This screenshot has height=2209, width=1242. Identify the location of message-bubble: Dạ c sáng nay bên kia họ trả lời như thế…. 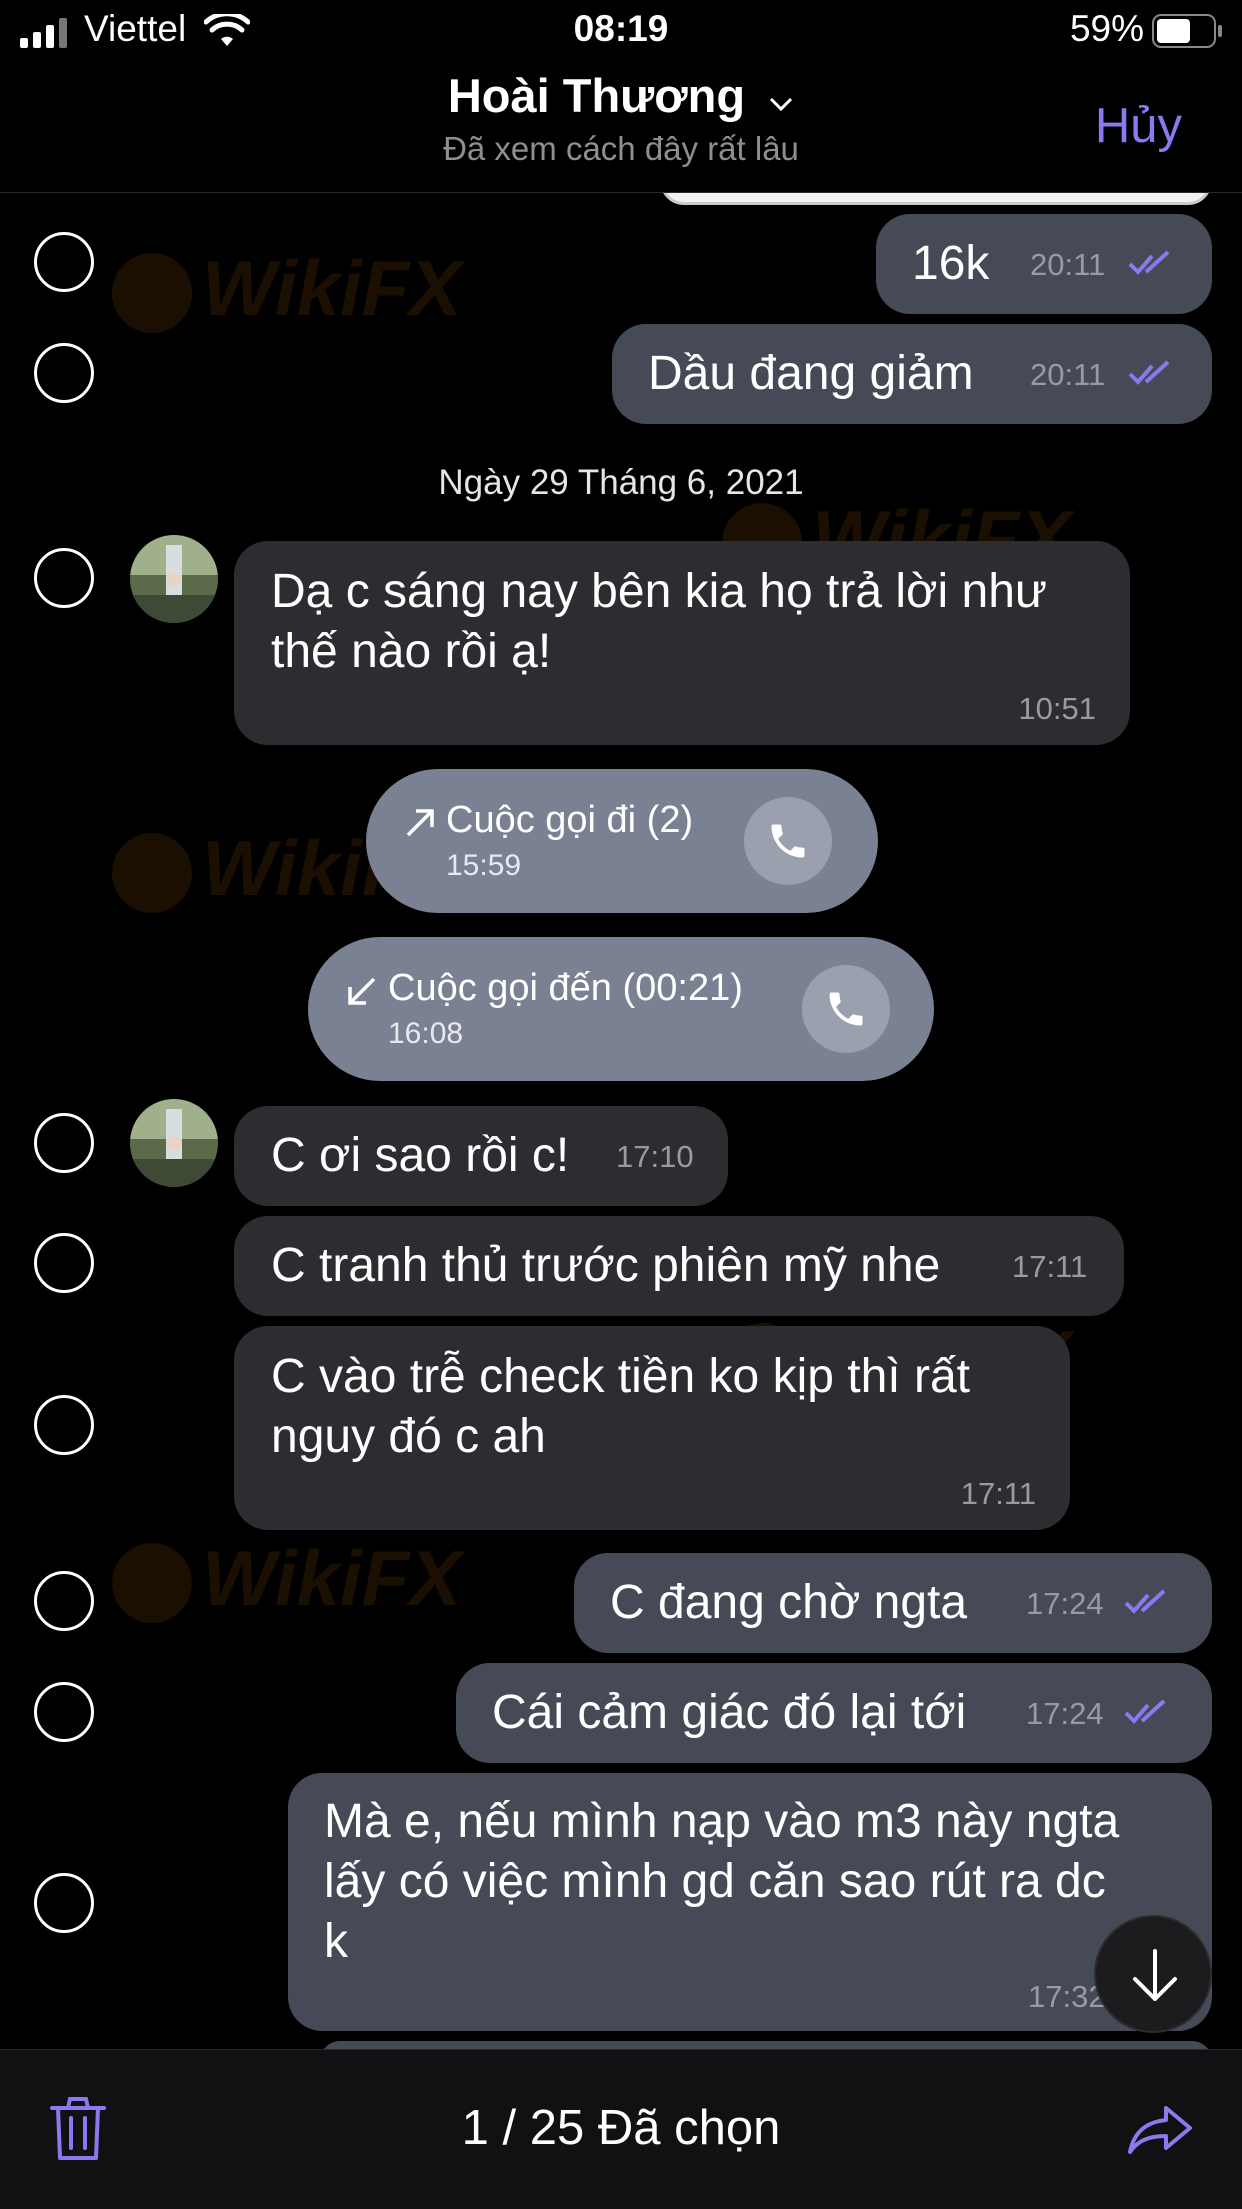
(682, 643).